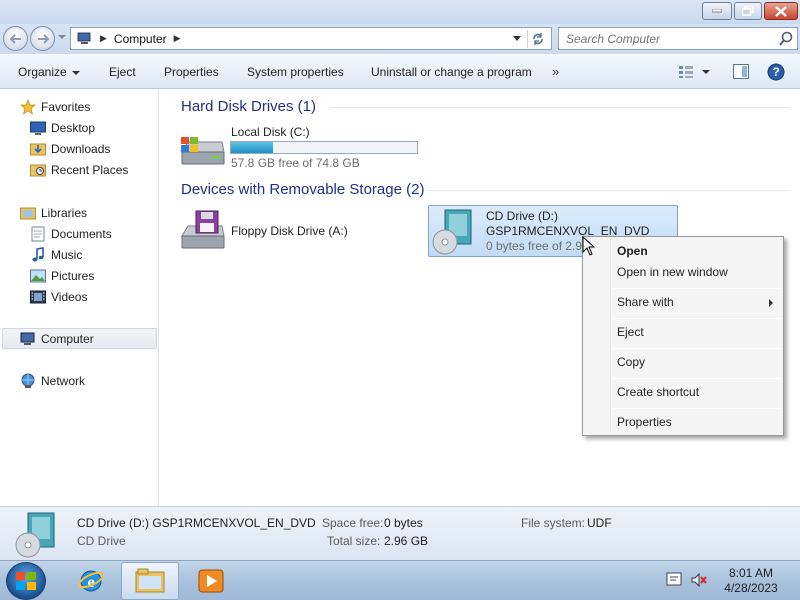  Describe the element at coordinates (122, 72) in the screenshot. I see `eject-button: Eject` at that location.